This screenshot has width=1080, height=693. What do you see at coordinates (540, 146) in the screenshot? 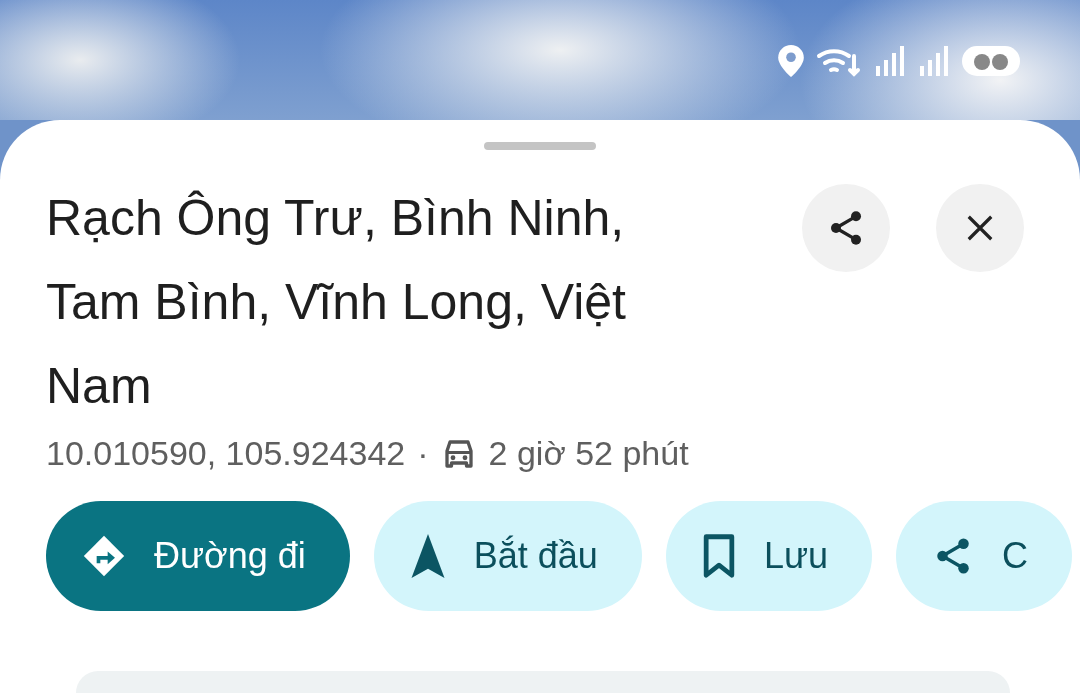
I see `drag-handle` at bounding box center [540, 146].